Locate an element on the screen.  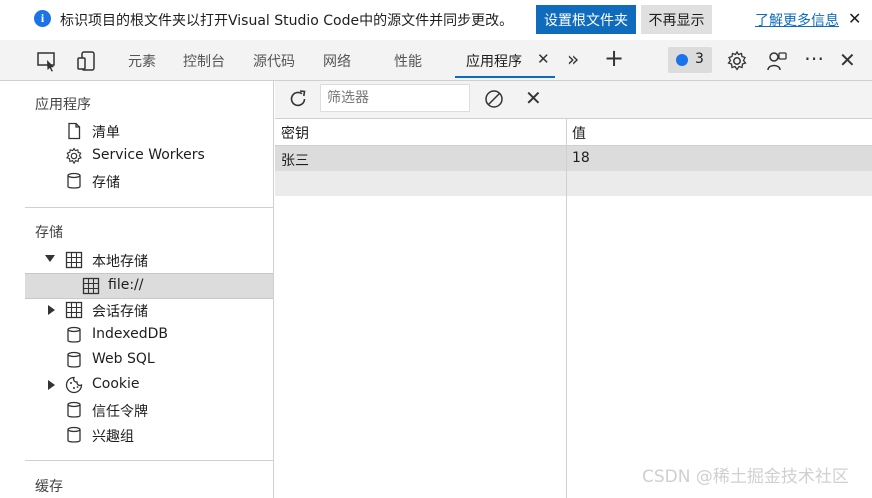
sidebar-item-interest-groups: 兴趣组 is located at coordinates (149, 435).